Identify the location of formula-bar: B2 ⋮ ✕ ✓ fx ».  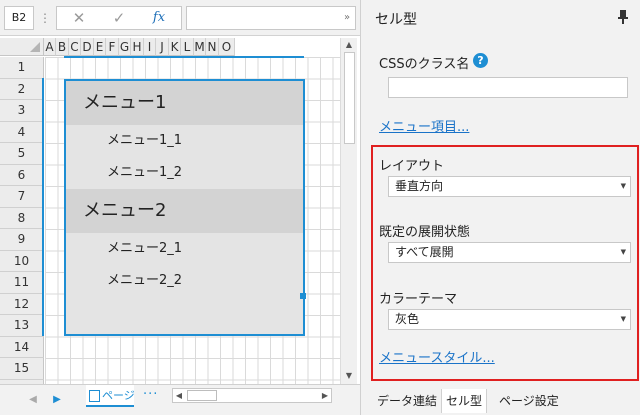
(180, 18).